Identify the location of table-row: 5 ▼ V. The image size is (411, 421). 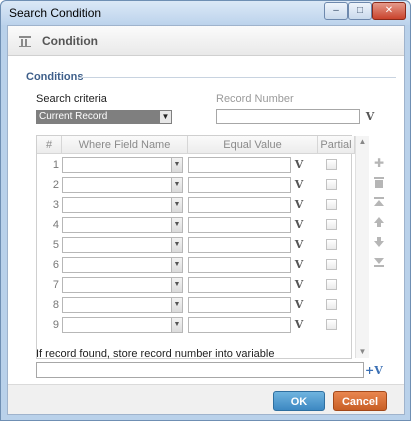
(194, 245).